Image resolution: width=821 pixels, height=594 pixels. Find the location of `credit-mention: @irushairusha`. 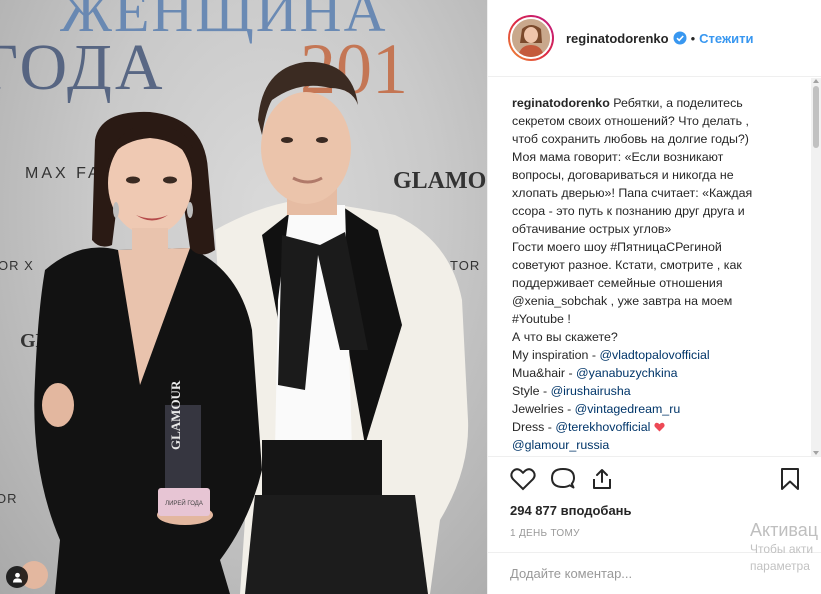

credit-mention: @irushairusha is located at coordinates (591, 391).